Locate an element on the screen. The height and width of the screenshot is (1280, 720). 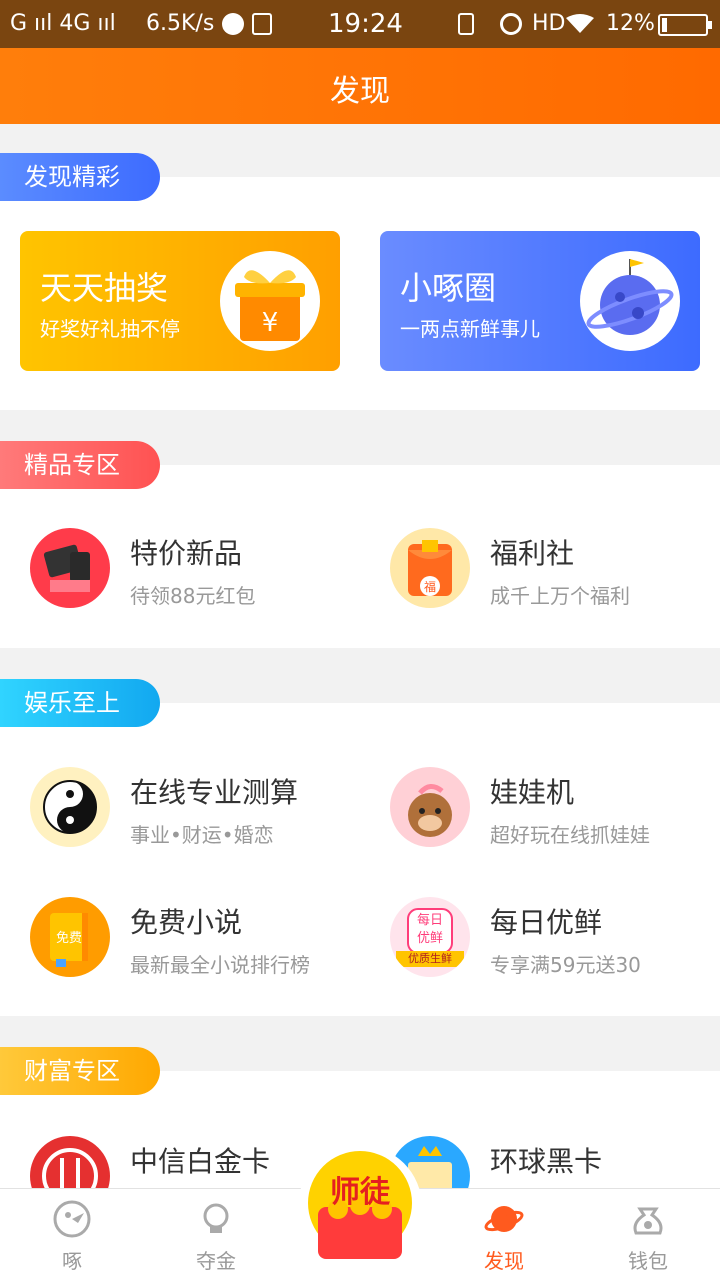
premium-item-subtitle: 成千上万个福利 is located at coordinates (560, 596).